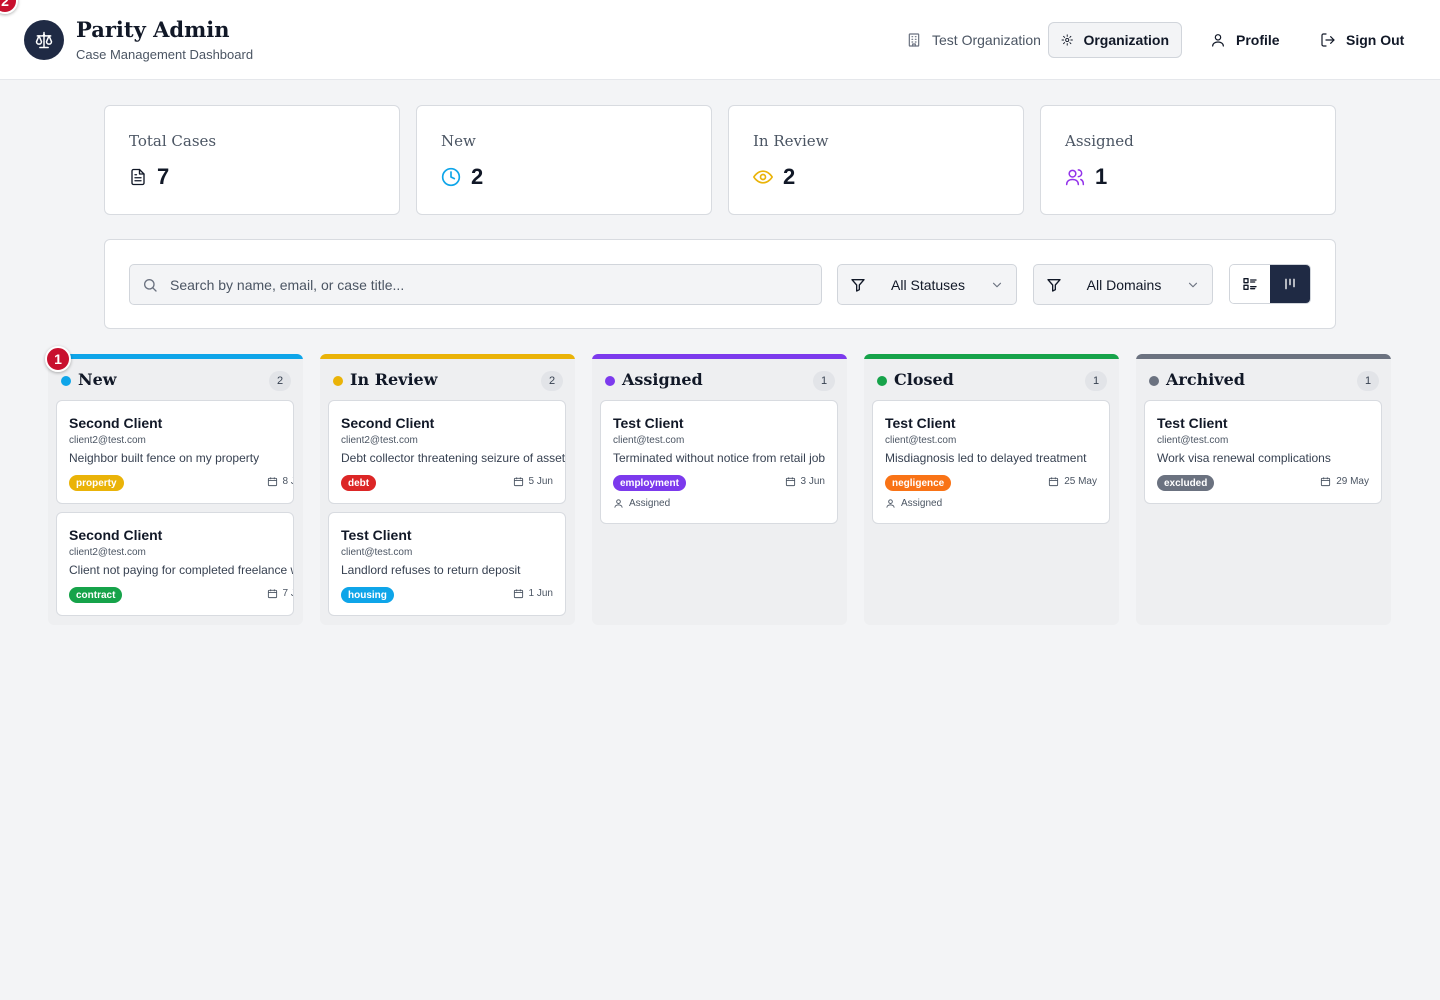 The height and width of the screenshot is (1000, 1440). Describe the element at coordinates (138, 177) in the screenshot. I see `document-icon` at that location.